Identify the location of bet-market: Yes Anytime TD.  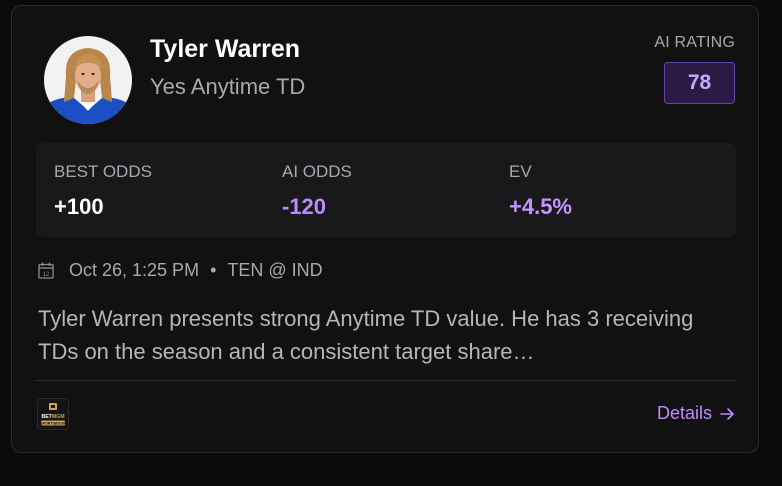
(228, 86).